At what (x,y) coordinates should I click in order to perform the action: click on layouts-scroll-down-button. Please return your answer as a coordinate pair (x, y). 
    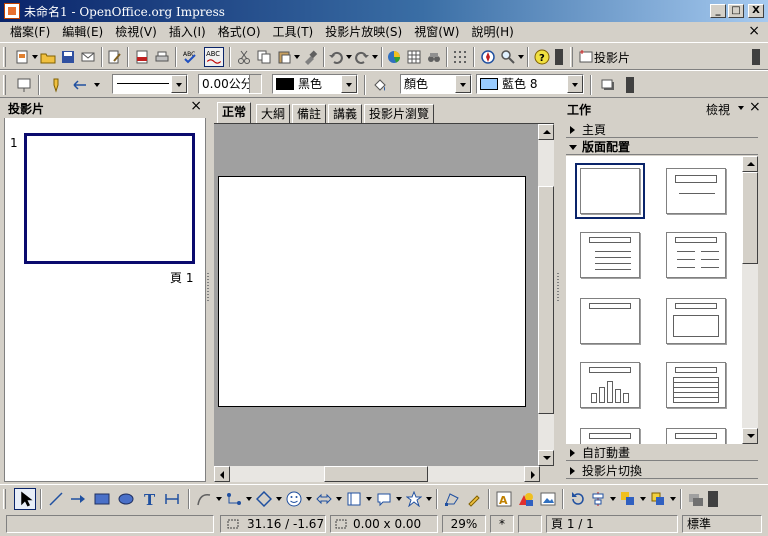
    Looking at the image, I should click on (750, 436).